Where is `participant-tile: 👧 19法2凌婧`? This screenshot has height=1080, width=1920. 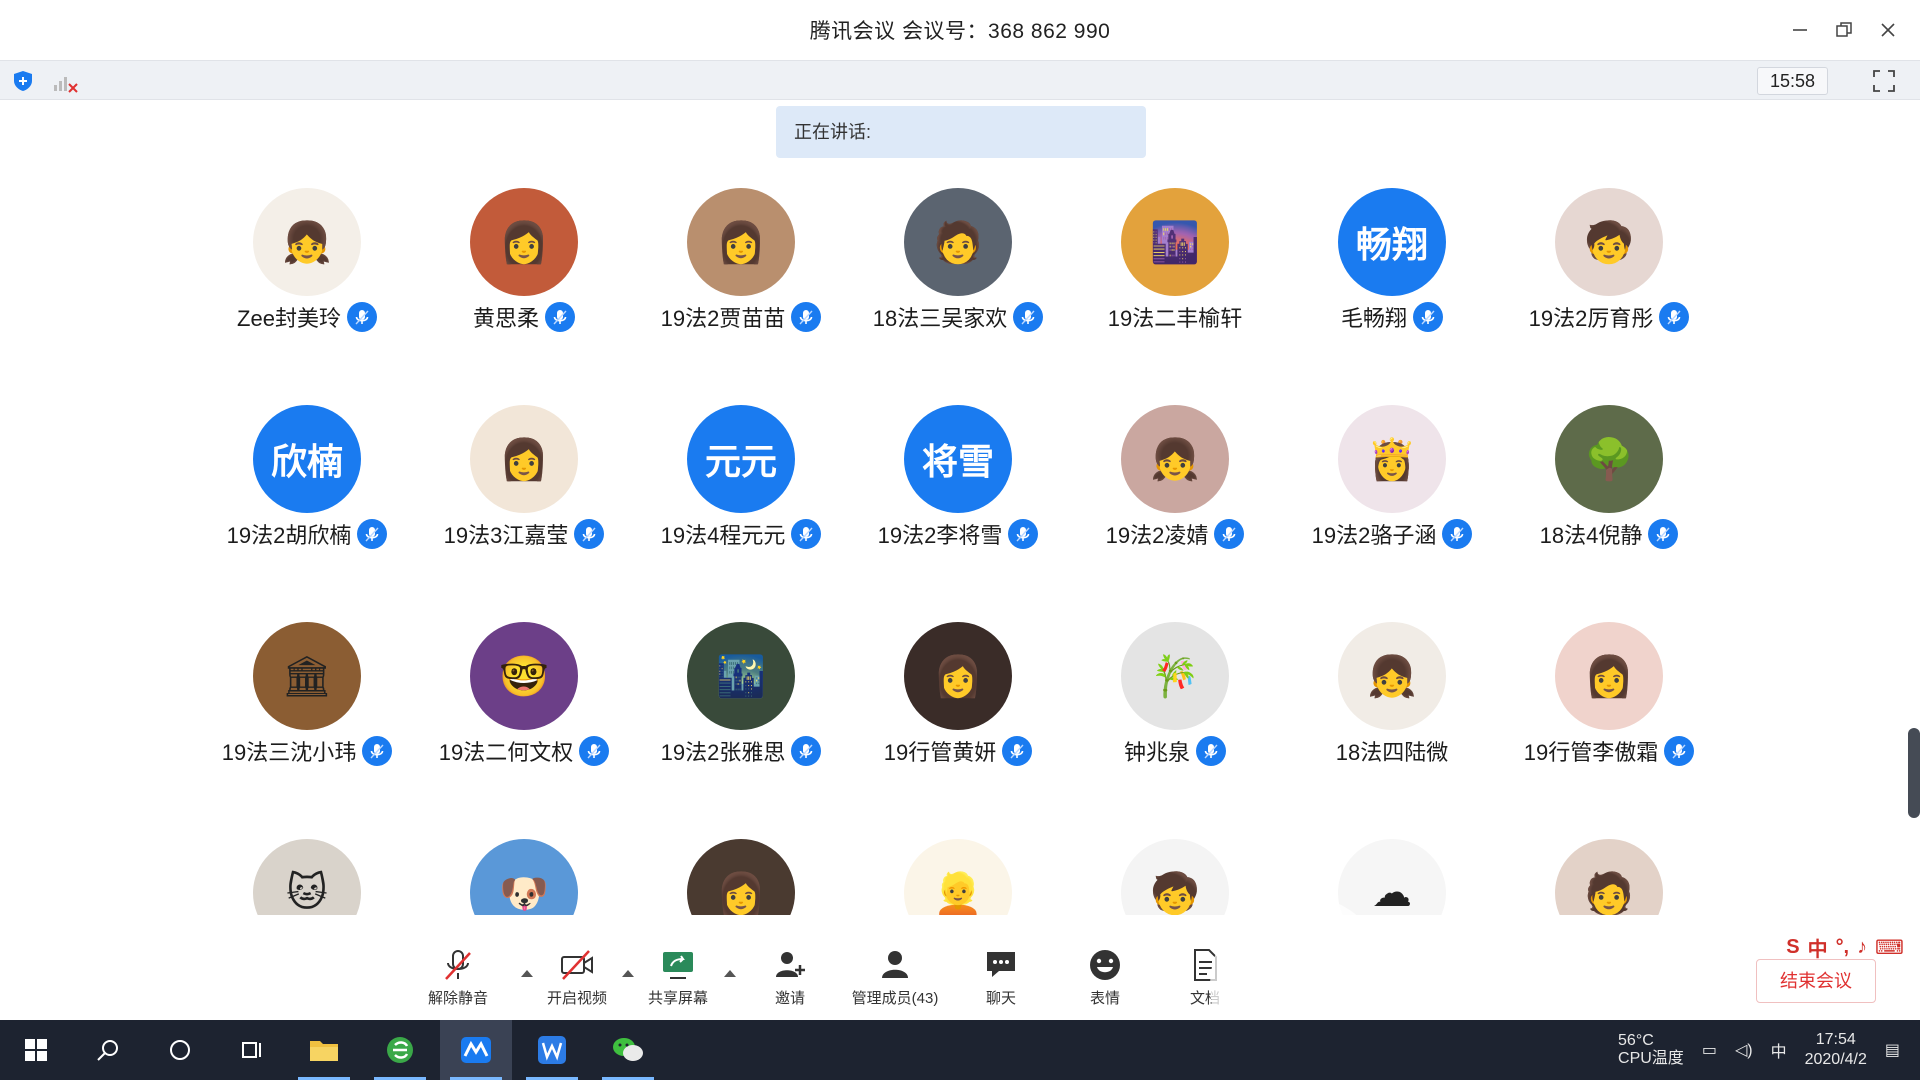
participant-tile: 👧 19法2凌婧 is located at coordinates (1175, 477).